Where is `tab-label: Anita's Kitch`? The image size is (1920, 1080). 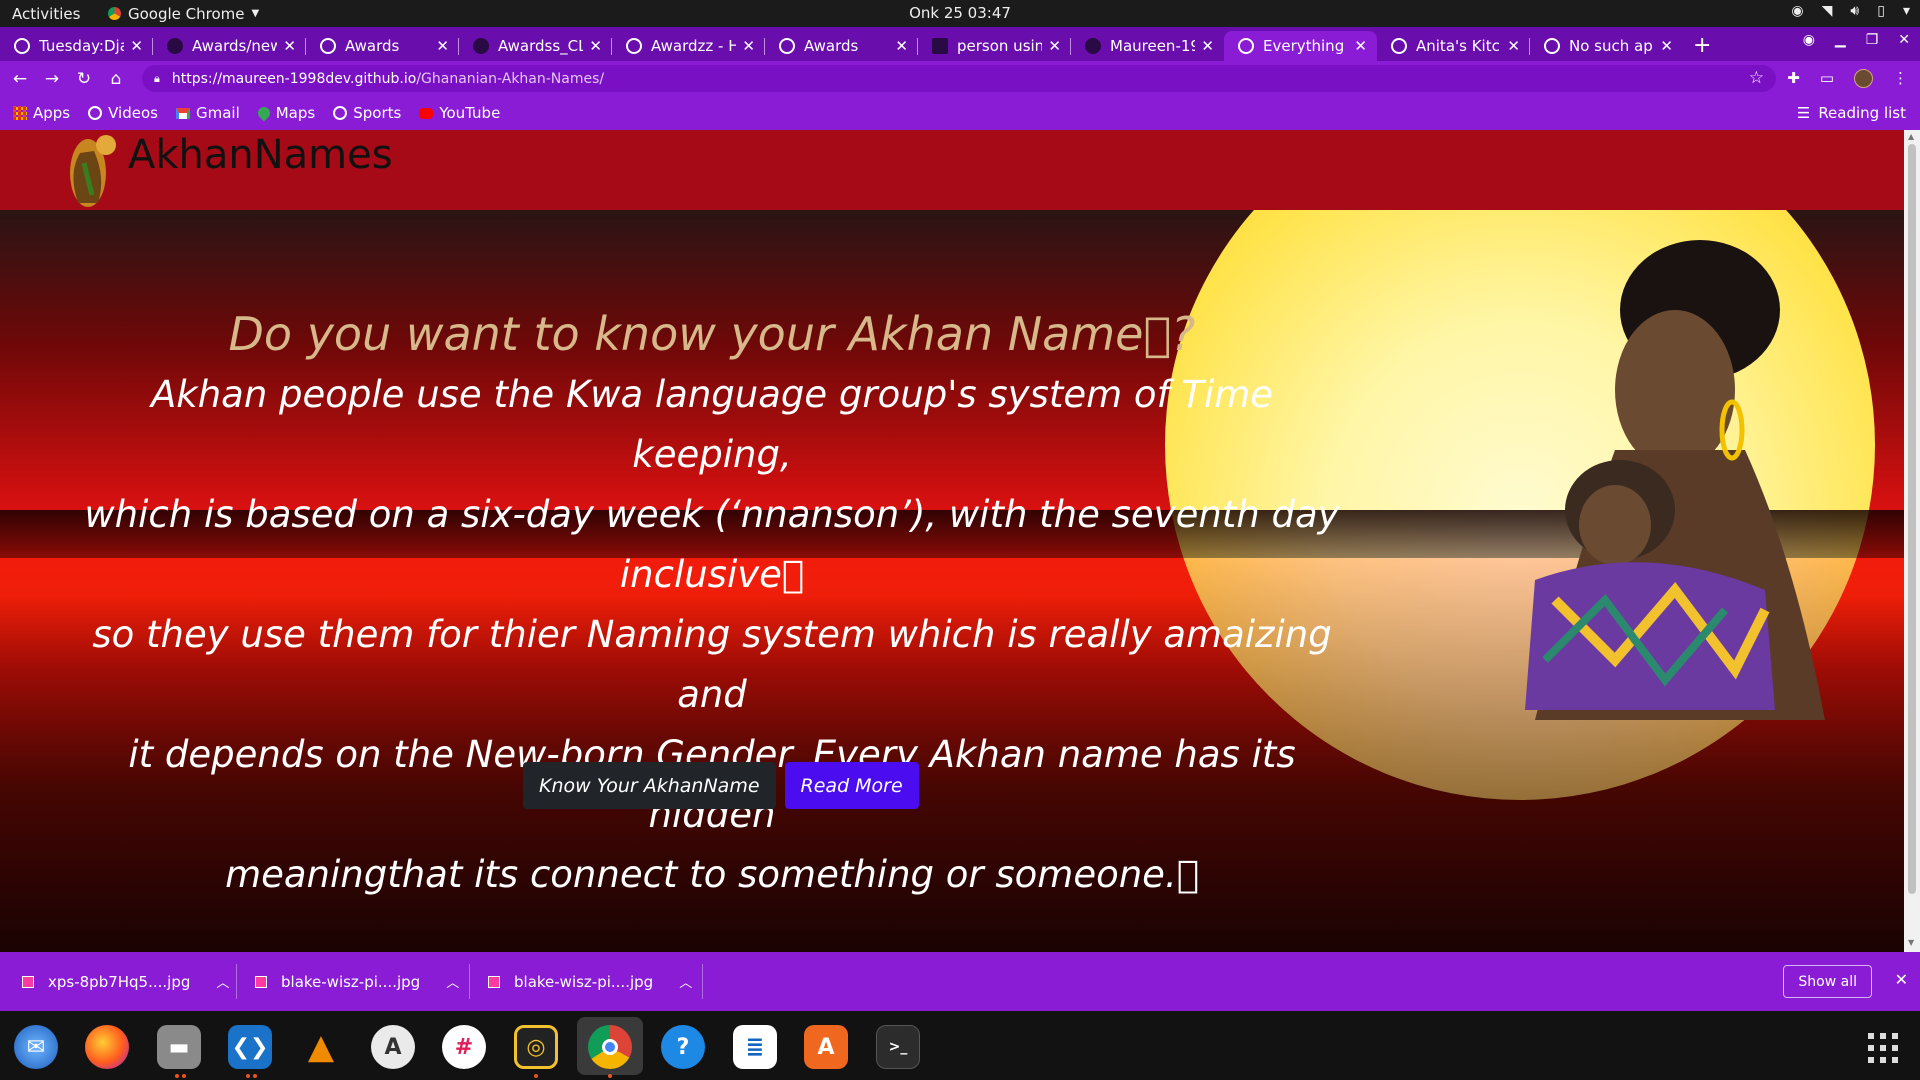 tab-label: Anita's Kitch is located at coordinates (1459, 46).